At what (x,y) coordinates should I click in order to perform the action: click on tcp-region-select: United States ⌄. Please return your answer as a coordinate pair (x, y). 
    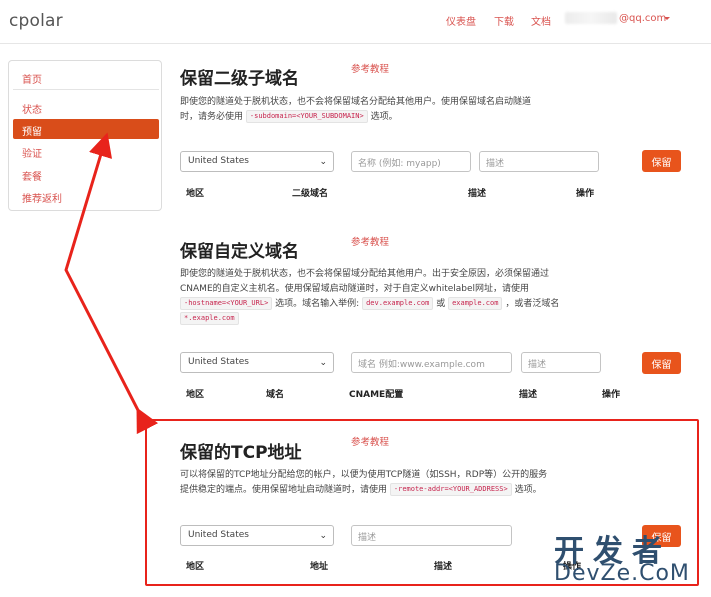
    Looking at the image, I should click on (257, 535).